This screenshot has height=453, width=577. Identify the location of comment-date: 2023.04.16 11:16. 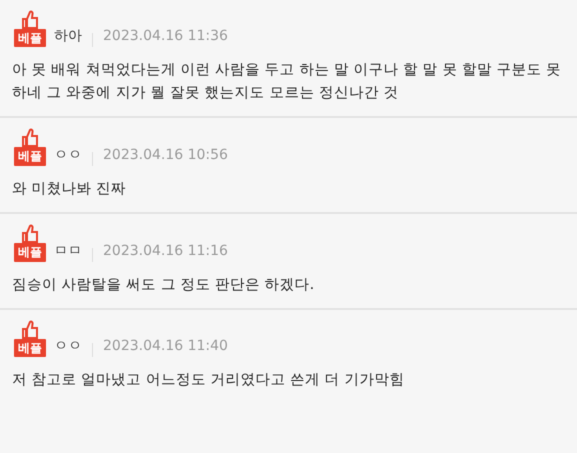
(165, 251).